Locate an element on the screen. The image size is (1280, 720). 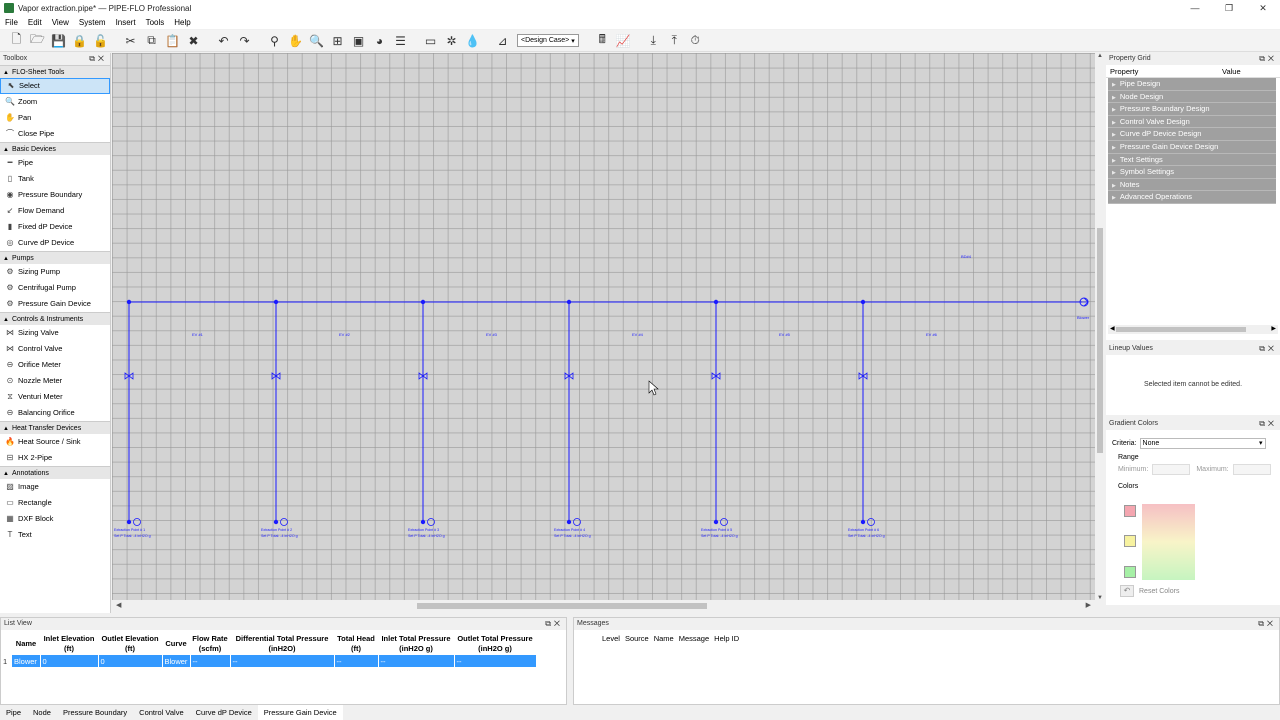
tab-pipe: Pipe is located at coordinates (13, 712).